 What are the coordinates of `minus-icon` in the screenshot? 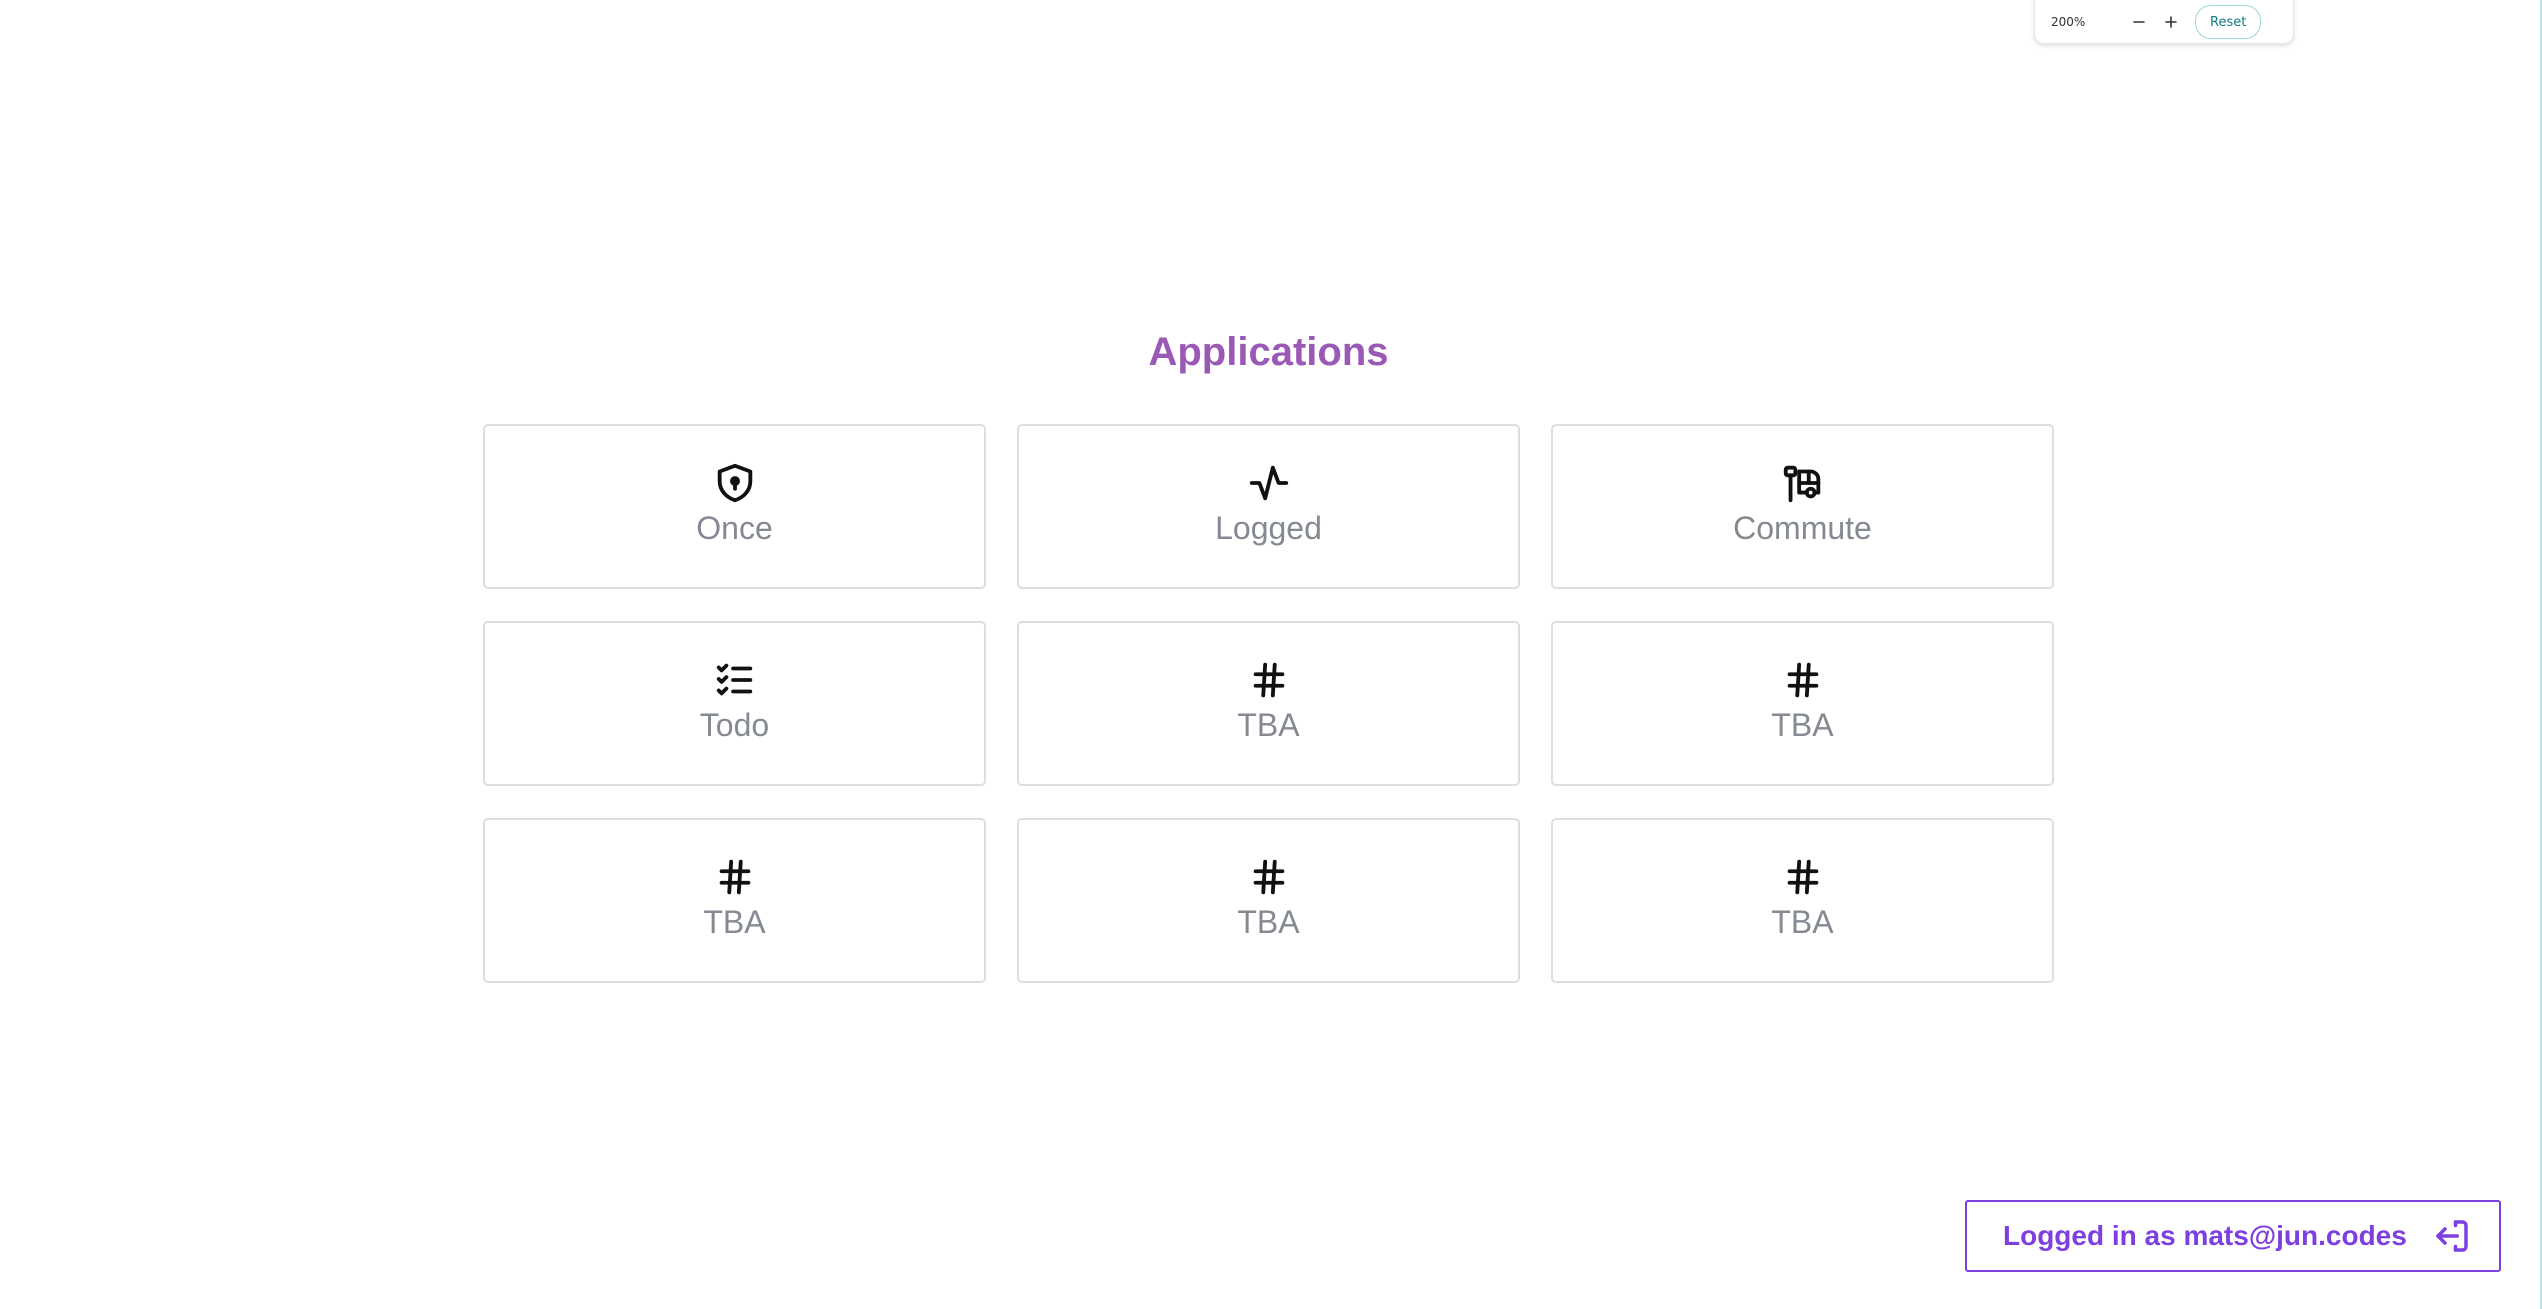 It's located at (2139, 22).